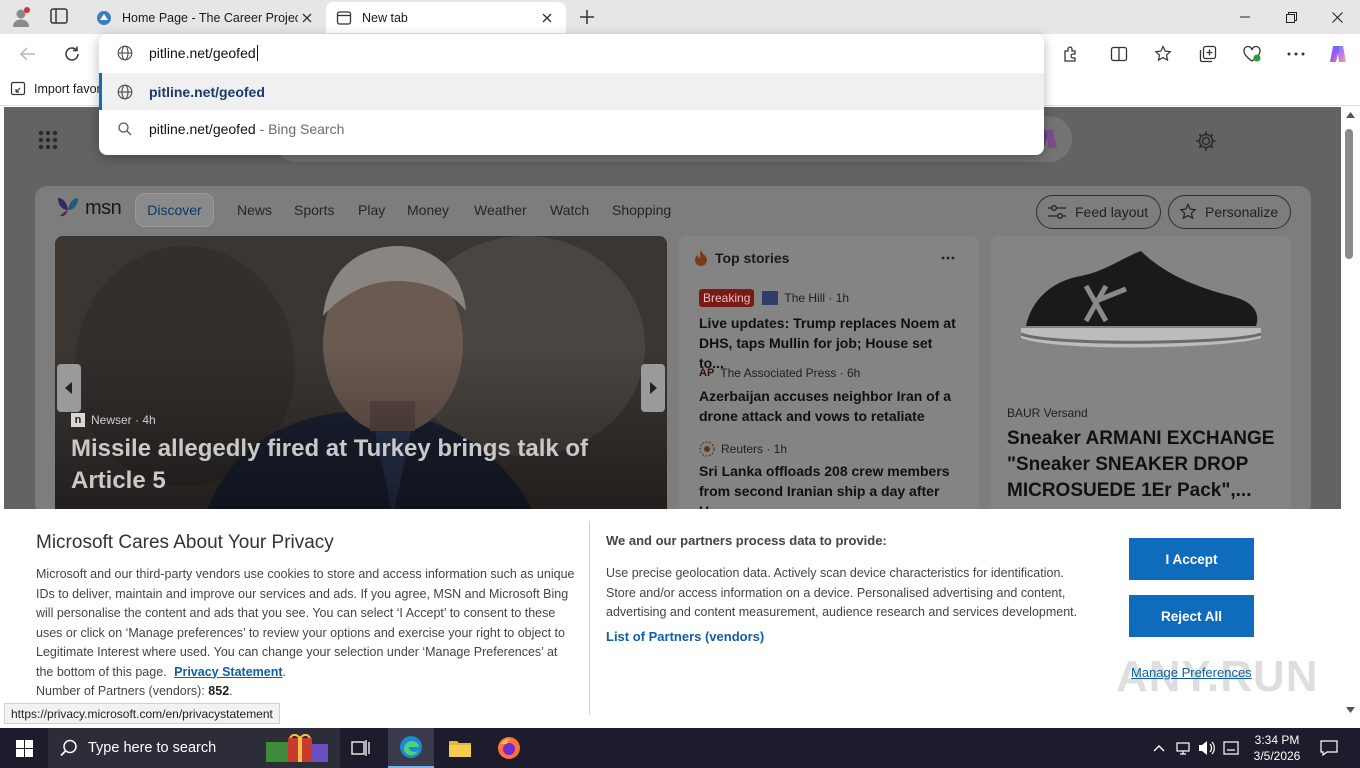 The image size is (1360, 768). What do you see at coordinates (1329, 748) in the screenshot?
I see `notifications-icon` at bounding box center [1329, 748].